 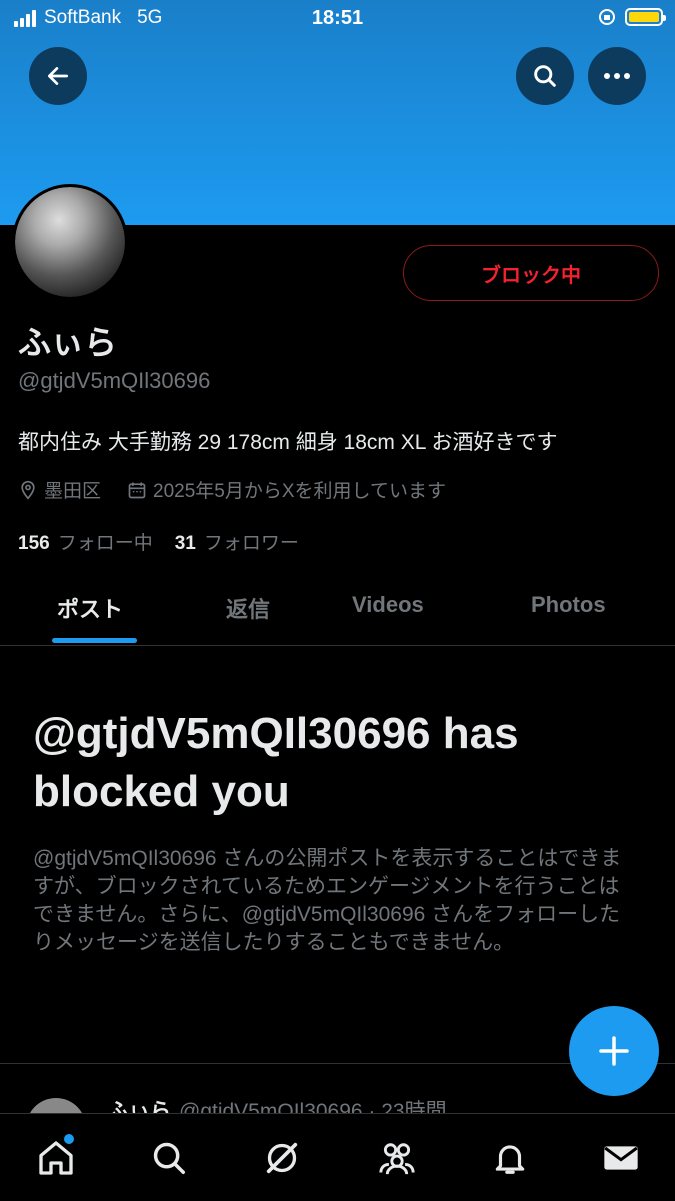 I want to click on followers-link: 31 フォロワー, so click(x=237, y=541).